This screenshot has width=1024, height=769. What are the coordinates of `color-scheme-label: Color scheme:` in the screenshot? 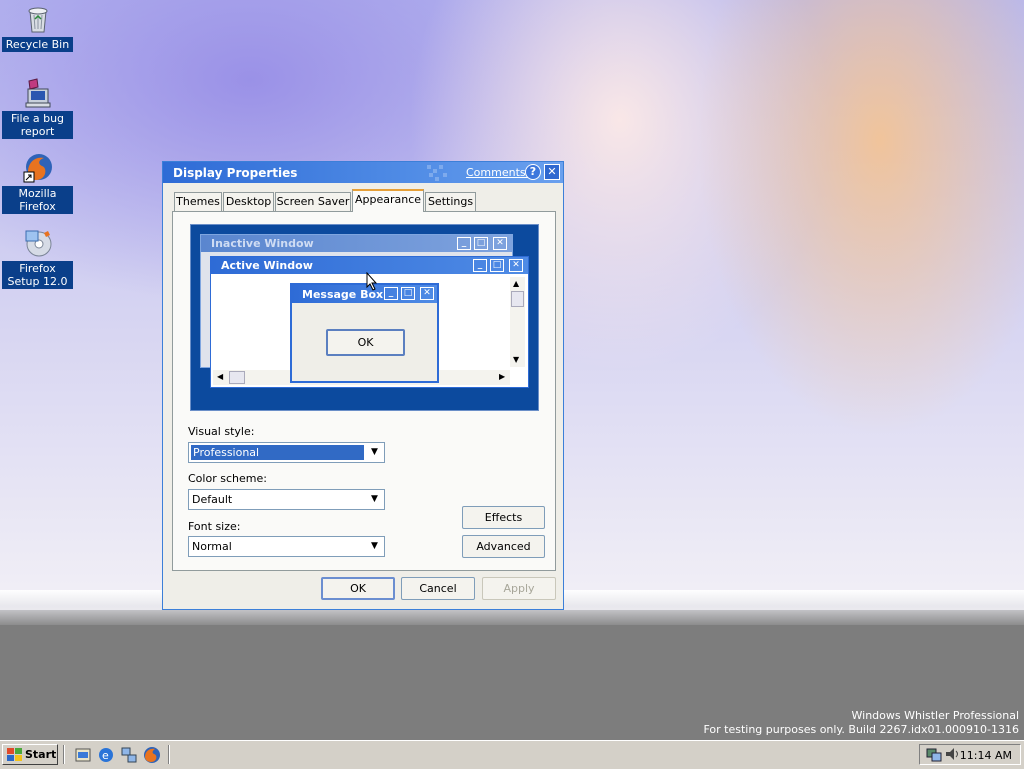 It's located at (227, 478).